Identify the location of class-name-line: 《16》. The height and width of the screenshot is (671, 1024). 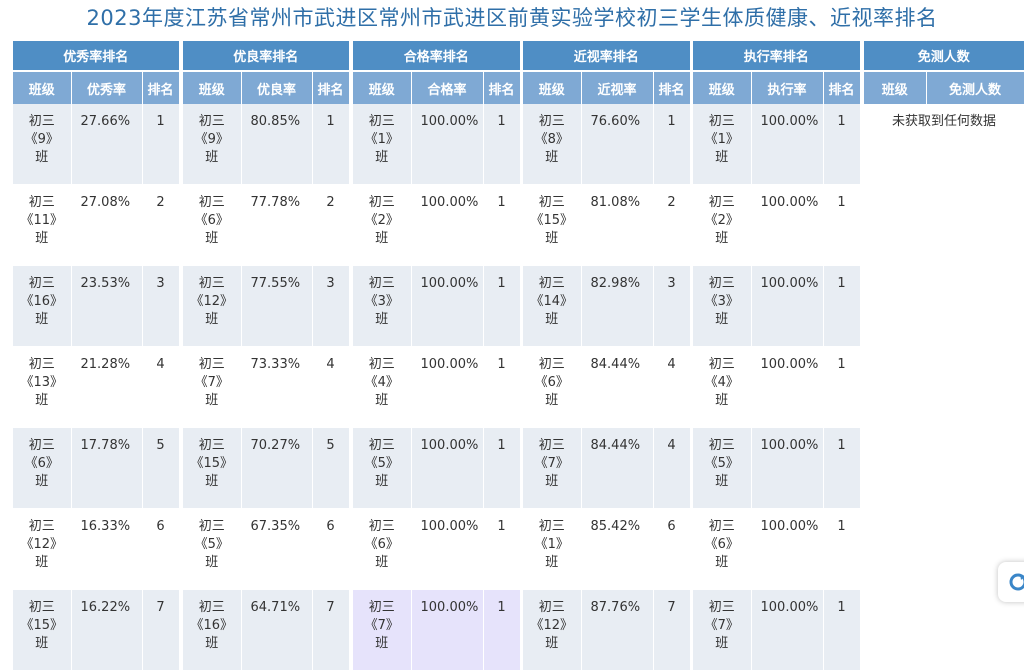
(212, 625).